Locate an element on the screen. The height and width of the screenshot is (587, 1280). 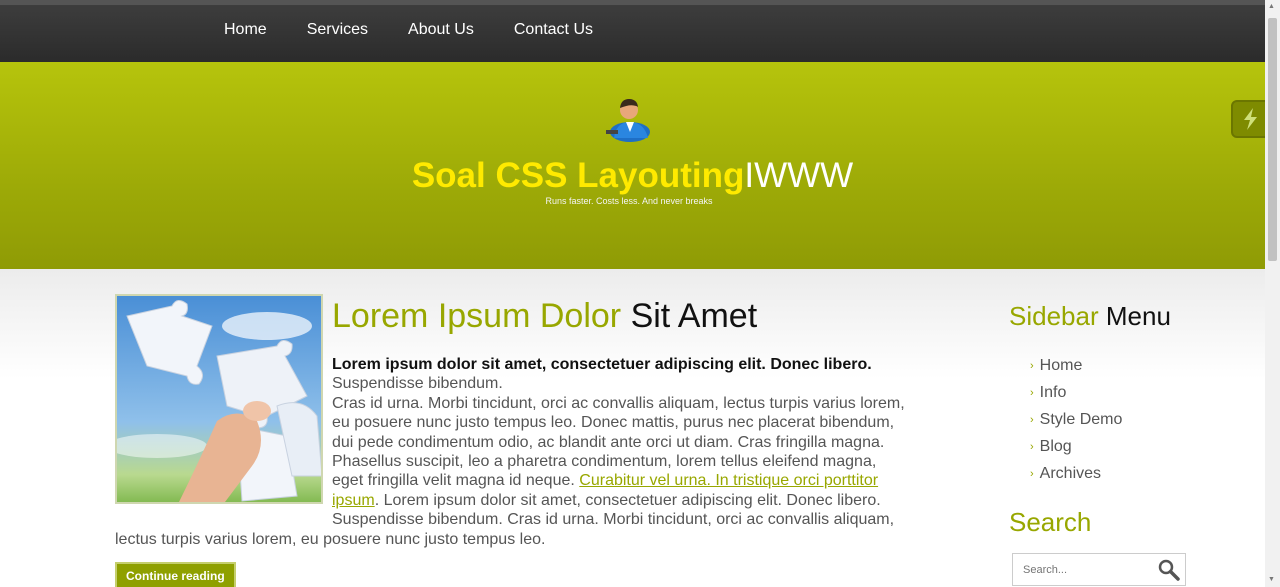
post-title-rest: Sit Amet is located at coordinates (694, 316).